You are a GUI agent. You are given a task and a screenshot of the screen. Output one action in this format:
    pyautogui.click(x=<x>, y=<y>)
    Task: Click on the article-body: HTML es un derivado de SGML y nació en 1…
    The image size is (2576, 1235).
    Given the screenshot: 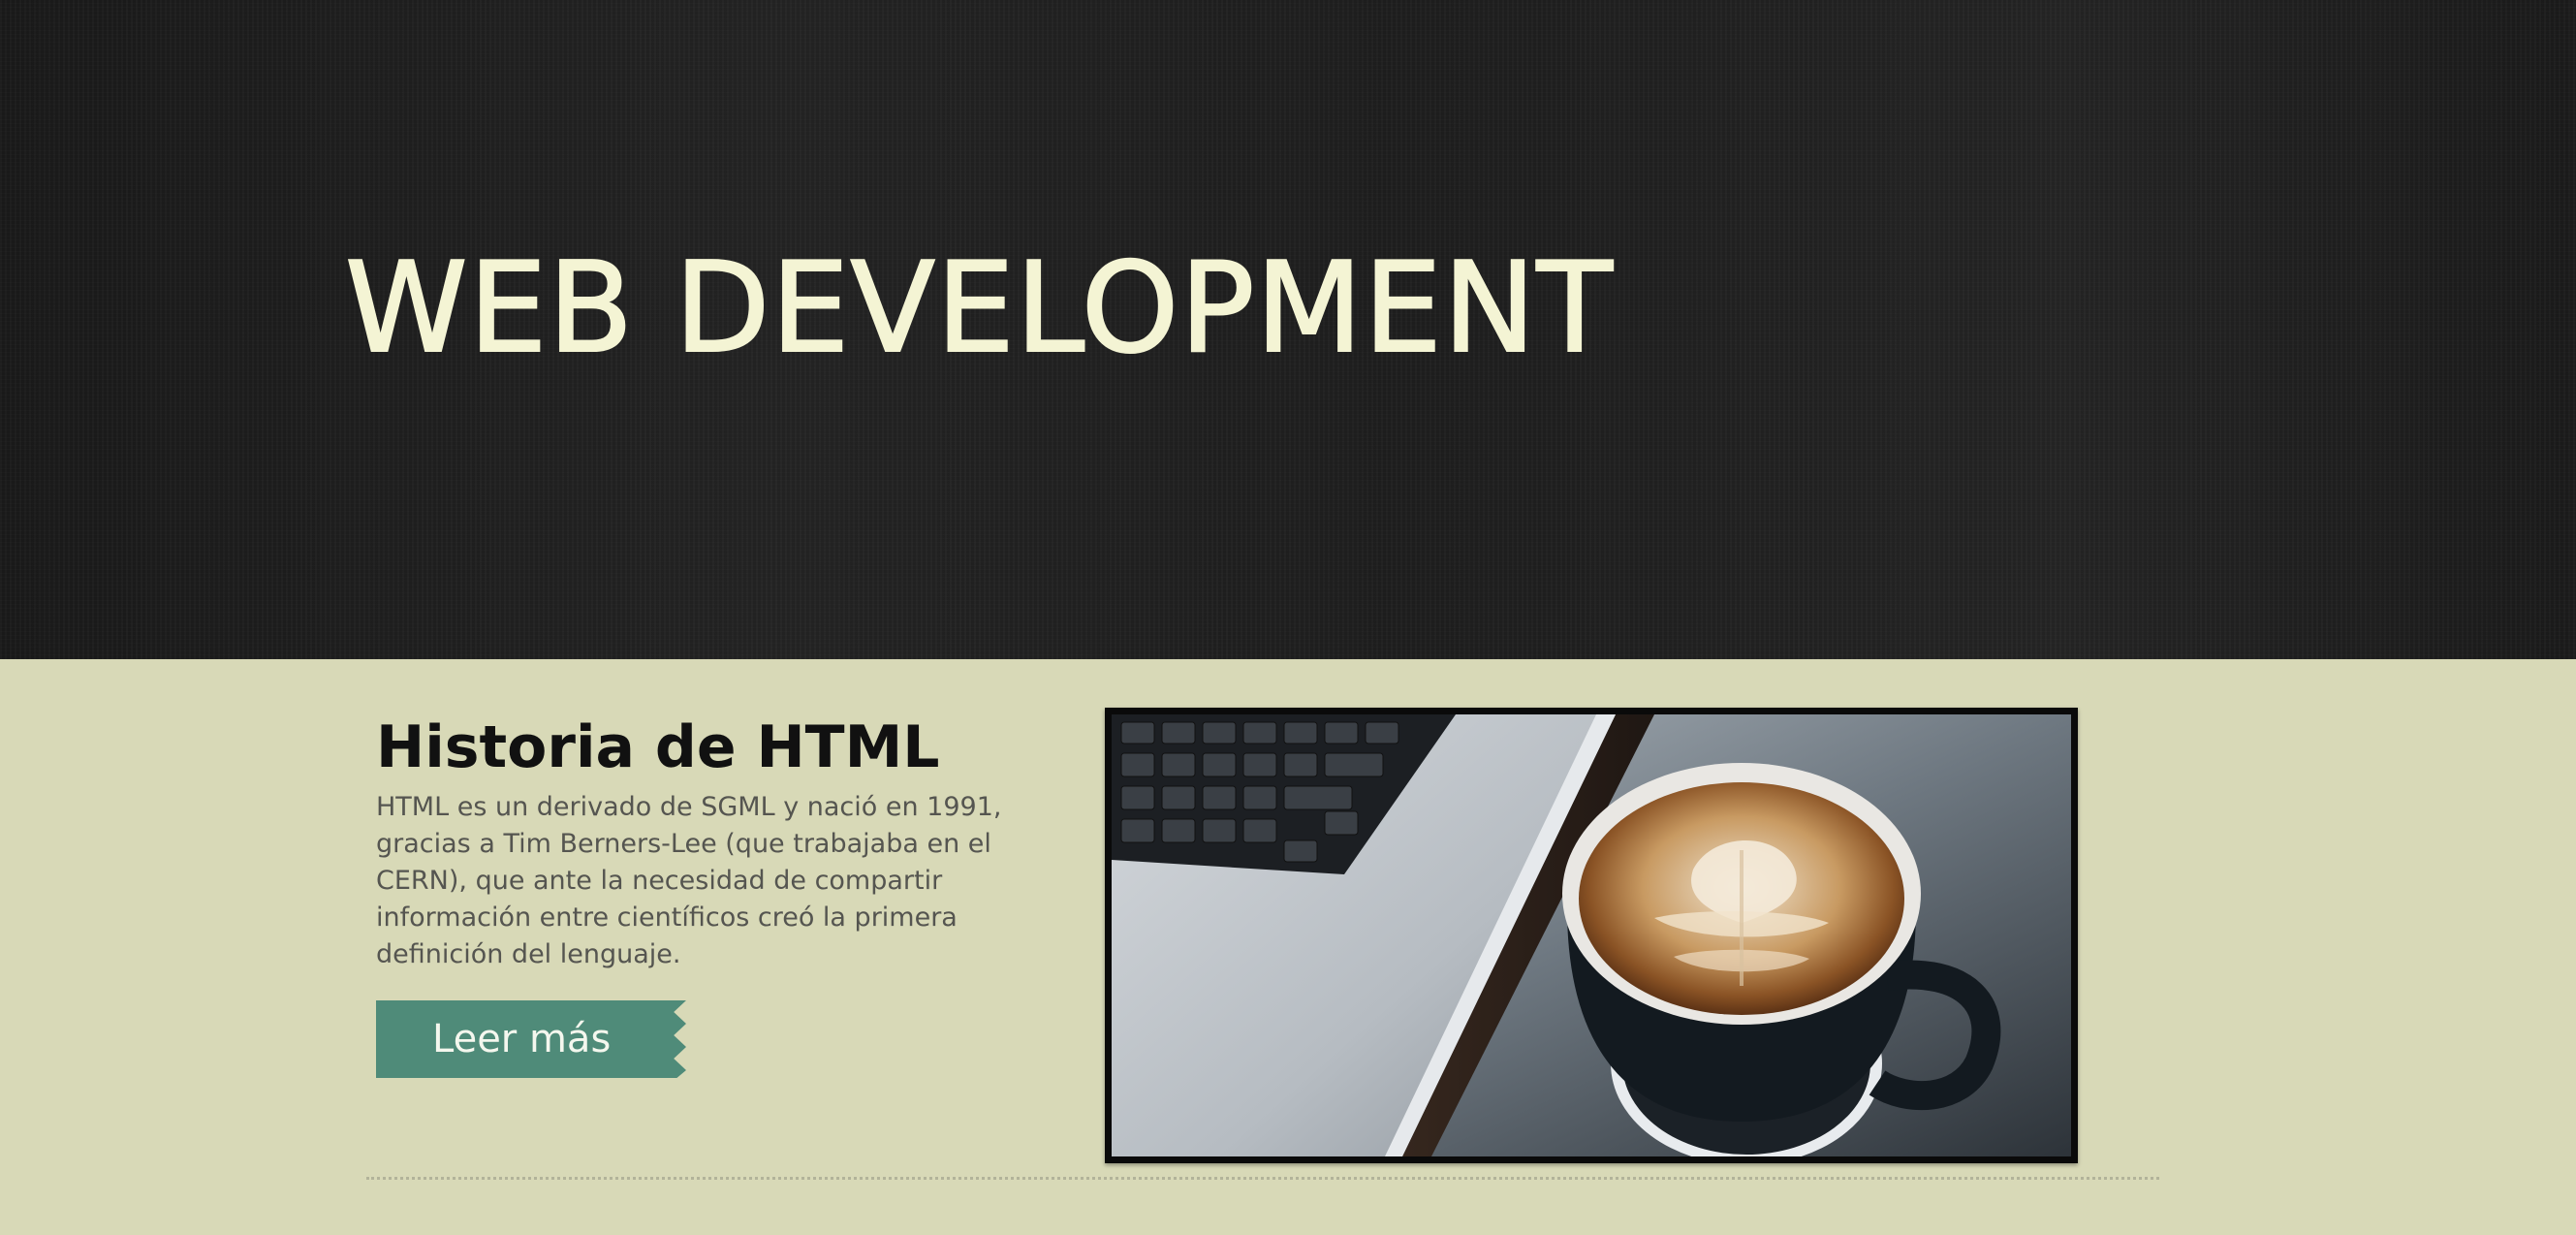 What is the action you would take?
    pyautogui.click(x=689, y=881)
    